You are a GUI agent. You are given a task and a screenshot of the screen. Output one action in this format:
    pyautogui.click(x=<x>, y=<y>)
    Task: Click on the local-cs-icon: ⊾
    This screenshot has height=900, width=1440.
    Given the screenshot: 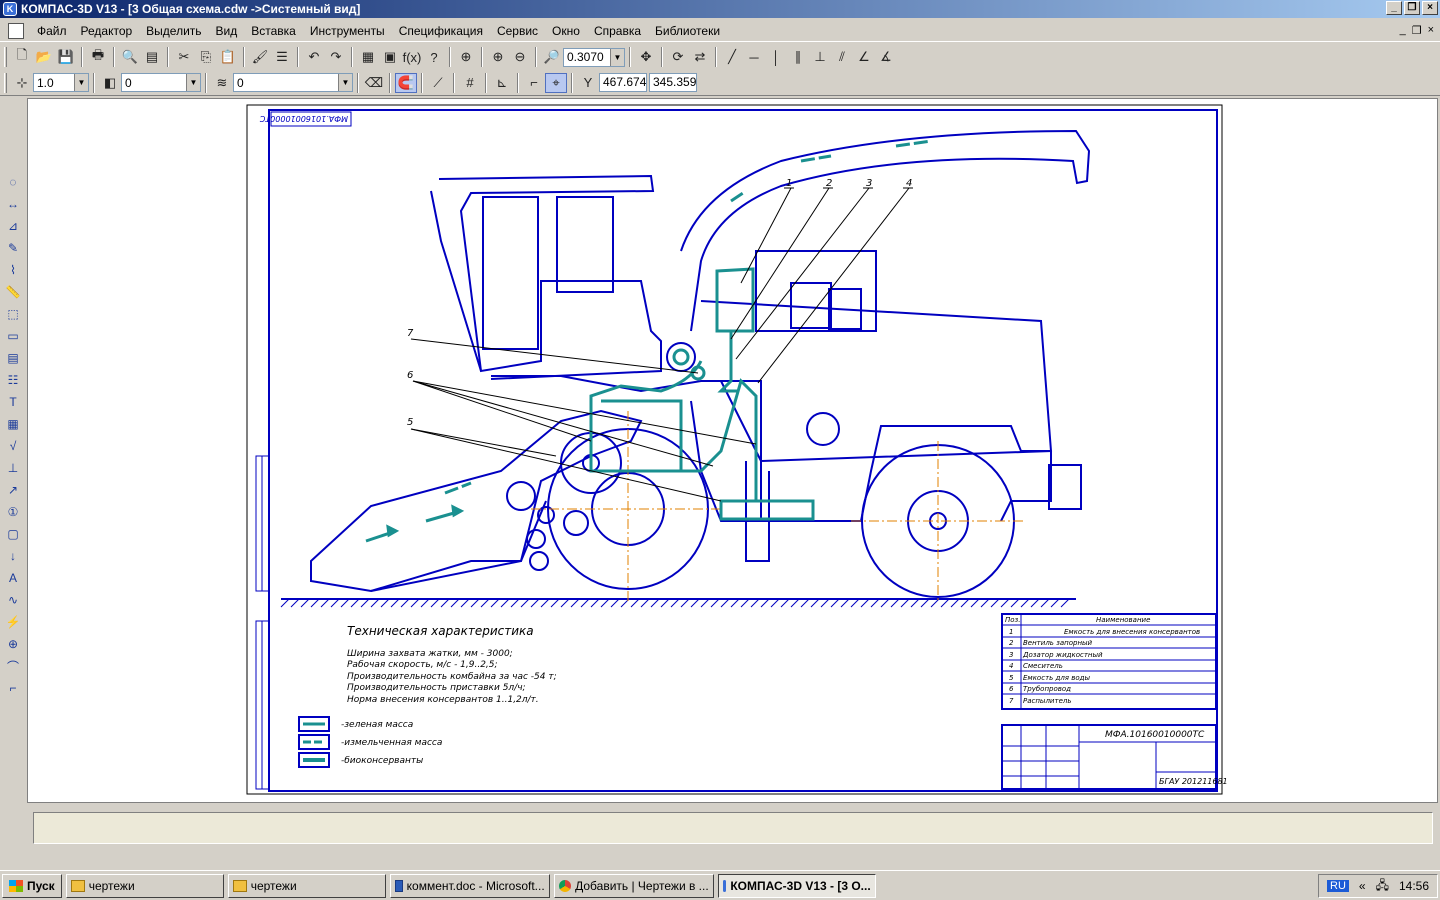 What is the action you would take?
    pyautogui.click(x=502, y=83)
    